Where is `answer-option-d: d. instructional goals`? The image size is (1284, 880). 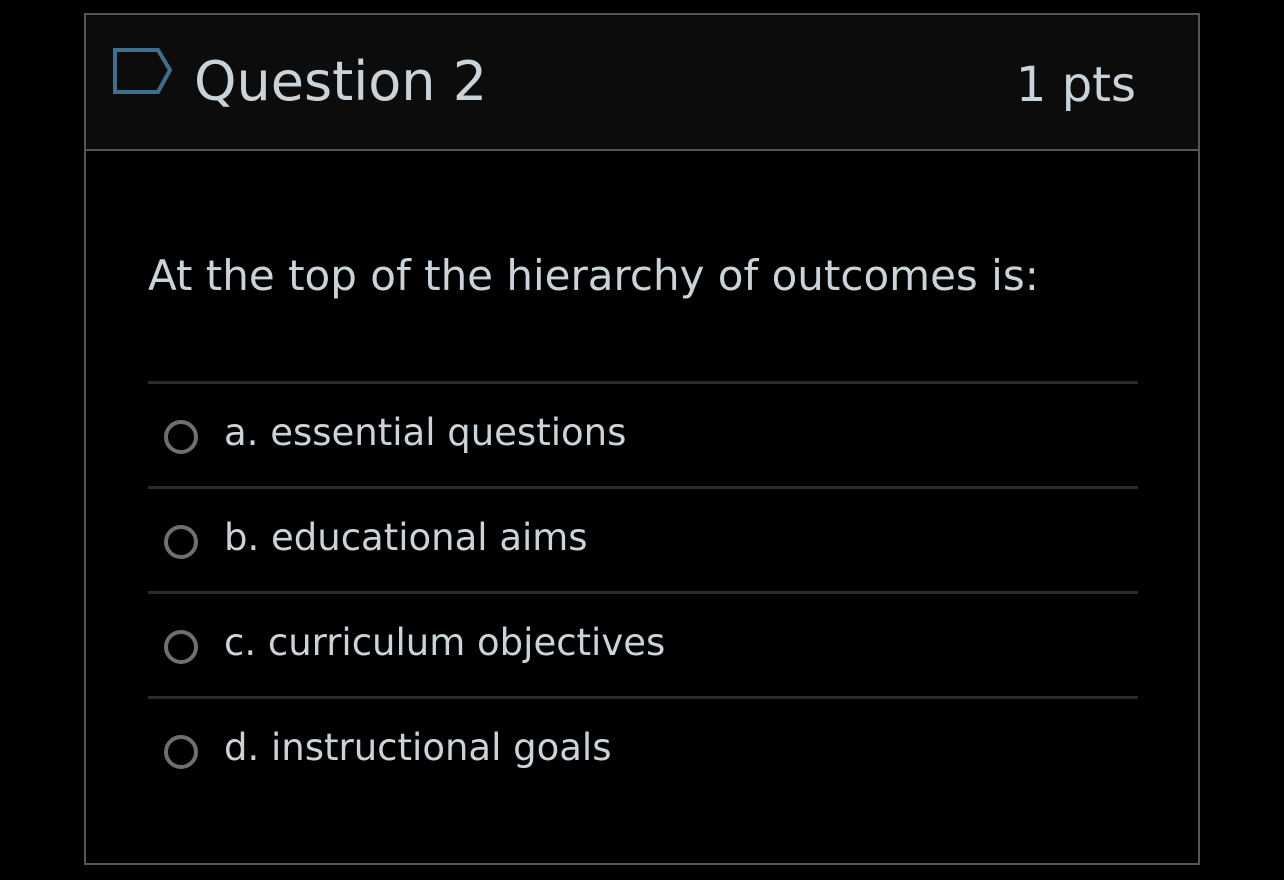
answer-option-d: d. instructional goals is located at coordinates (643, 750).